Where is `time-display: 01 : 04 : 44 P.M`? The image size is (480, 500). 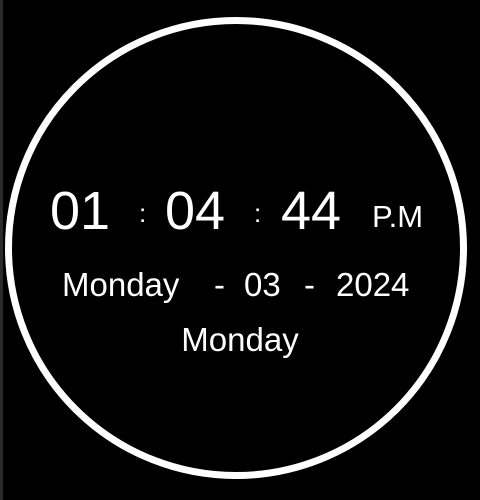 time-display: 01 : 04 : 44 P.M is located at coordinates (240, 213).